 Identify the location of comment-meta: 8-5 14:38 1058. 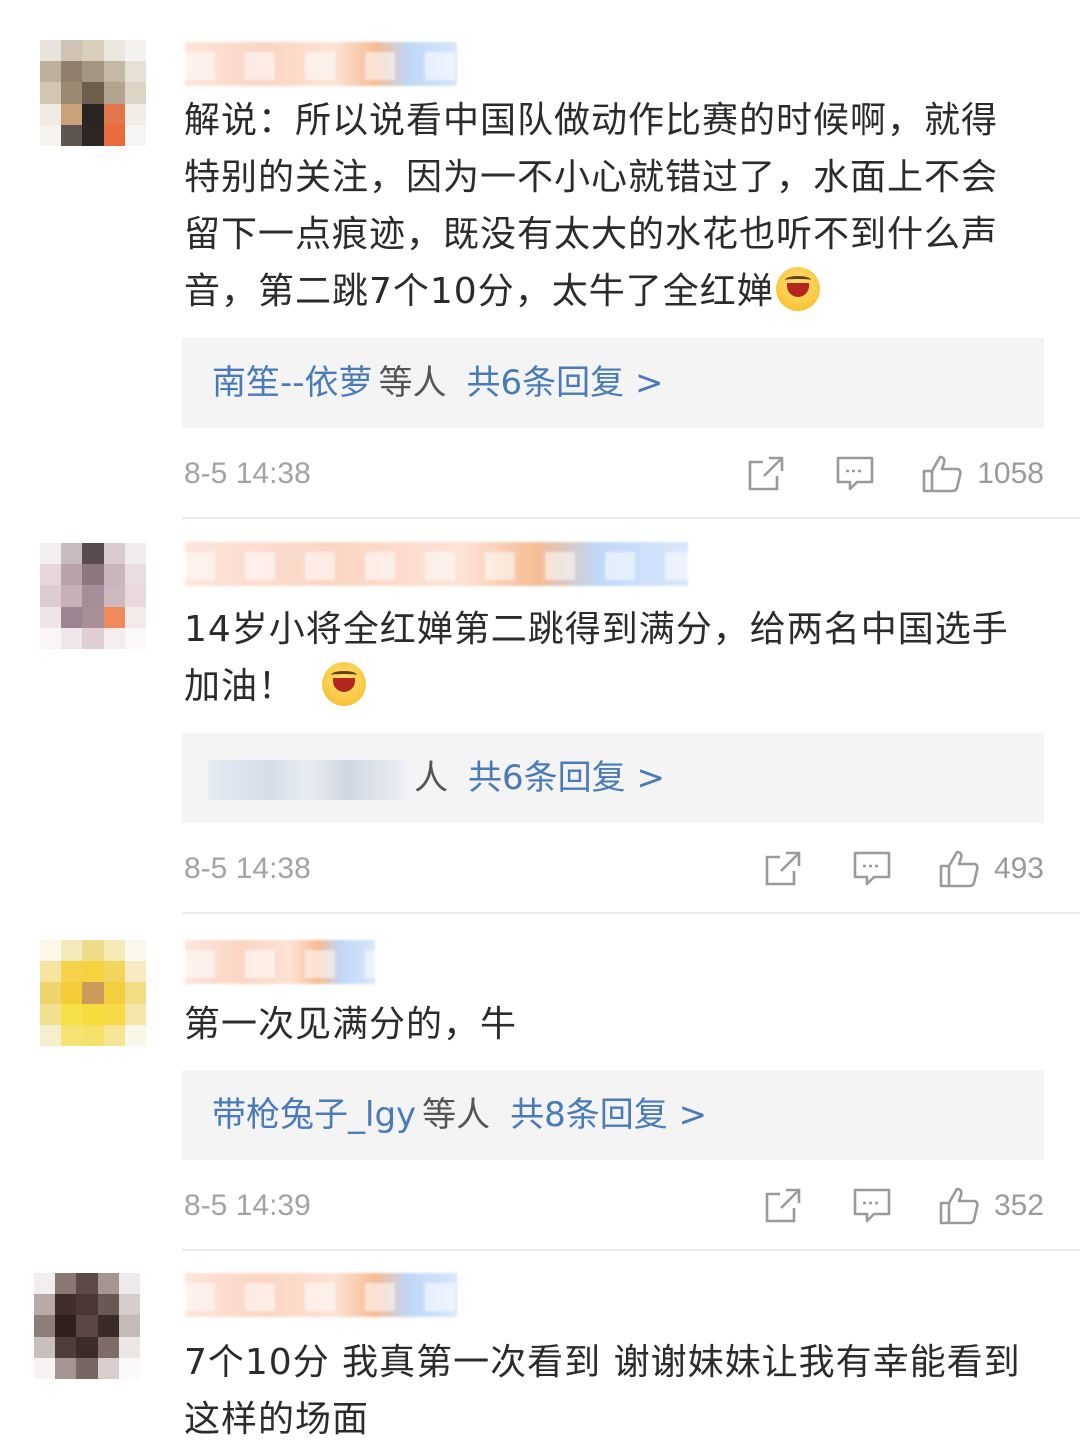
(614, 474).